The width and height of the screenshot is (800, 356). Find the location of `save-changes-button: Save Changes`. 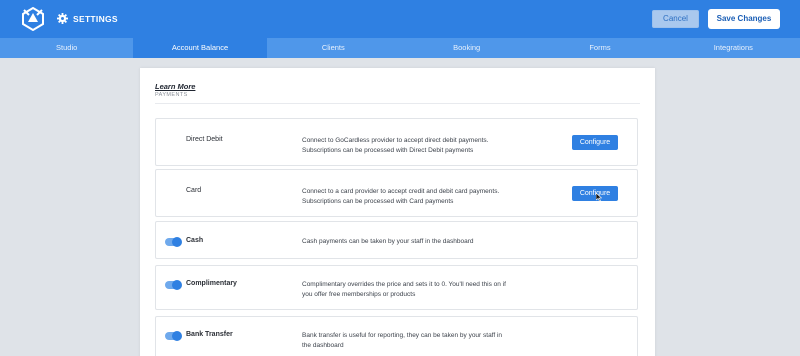

save-changes-button: Save Changes is located at coordinates (744, 19).